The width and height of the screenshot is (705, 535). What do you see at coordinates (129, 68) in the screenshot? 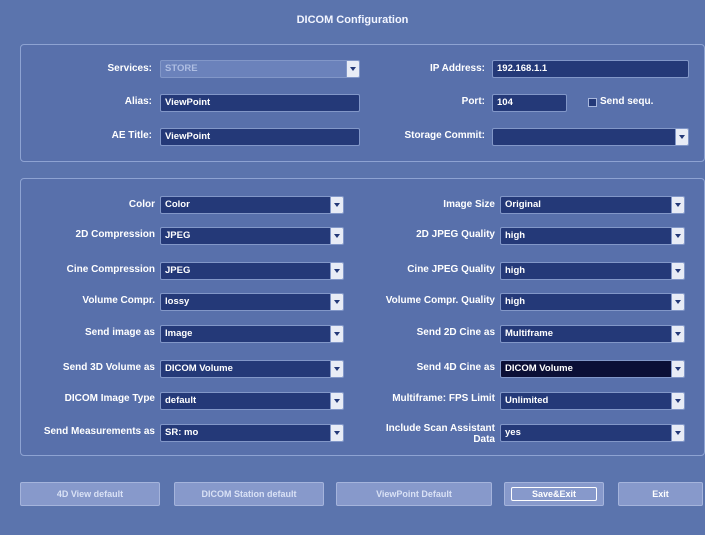
I see `services-label: Services:` at bounding box center [129, 68].